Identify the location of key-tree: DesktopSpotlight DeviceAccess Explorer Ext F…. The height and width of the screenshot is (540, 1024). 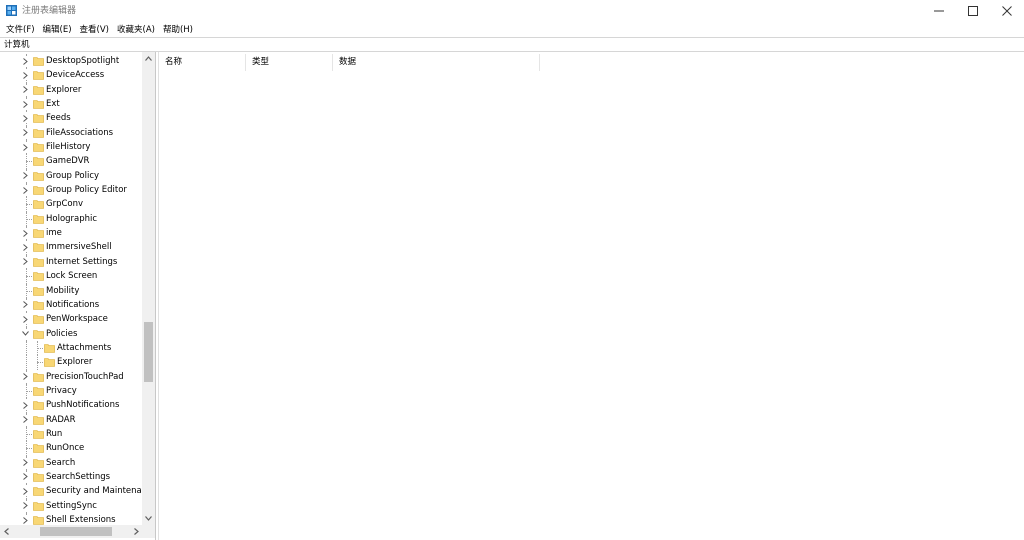
(71, 290).